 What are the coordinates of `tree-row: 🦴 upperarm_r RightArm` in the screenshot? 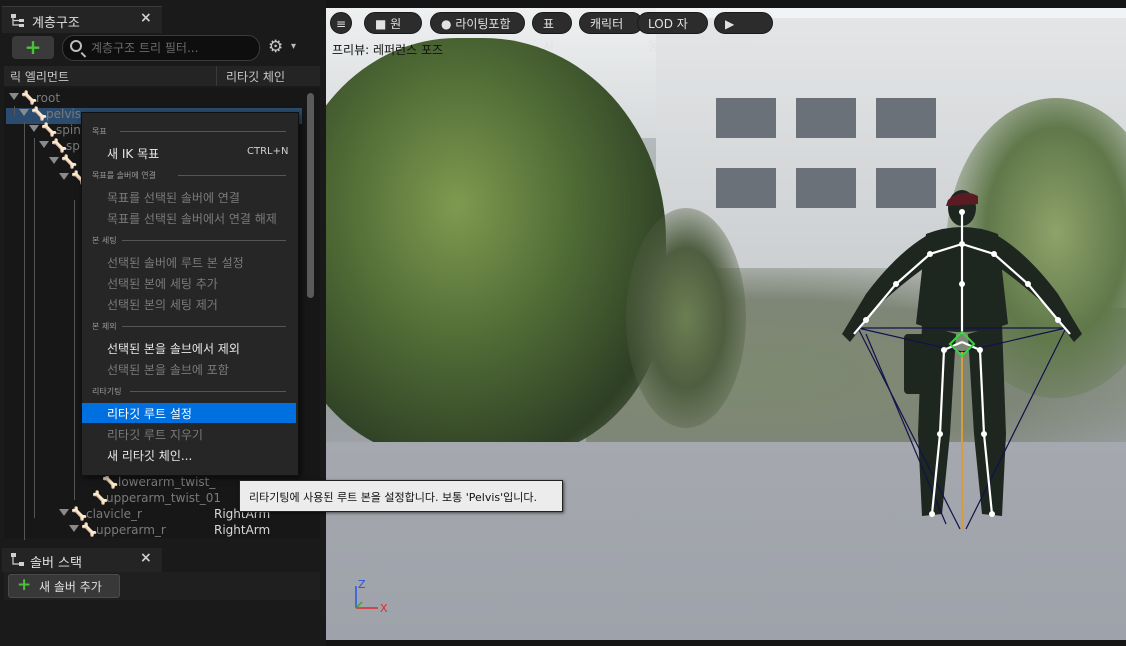 It's located at (150, 531).